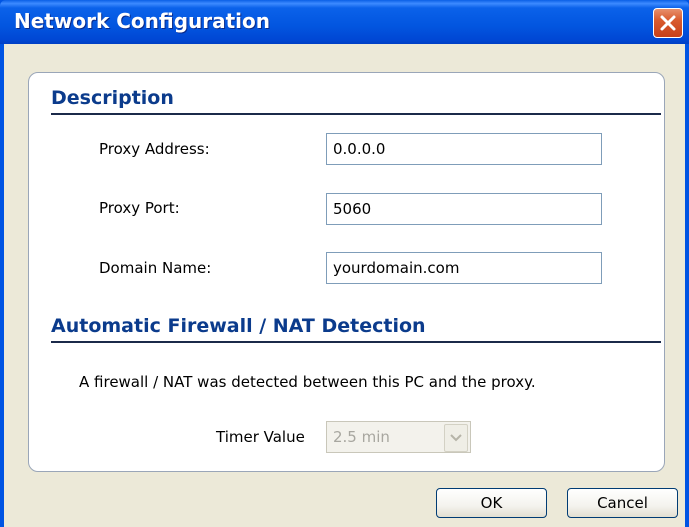  What do you see at coordinates (238, 326) in the screenshot?
I see `firewall-heading: Automatic Firewall / NAT Detection` at bounding box center [238, 326].